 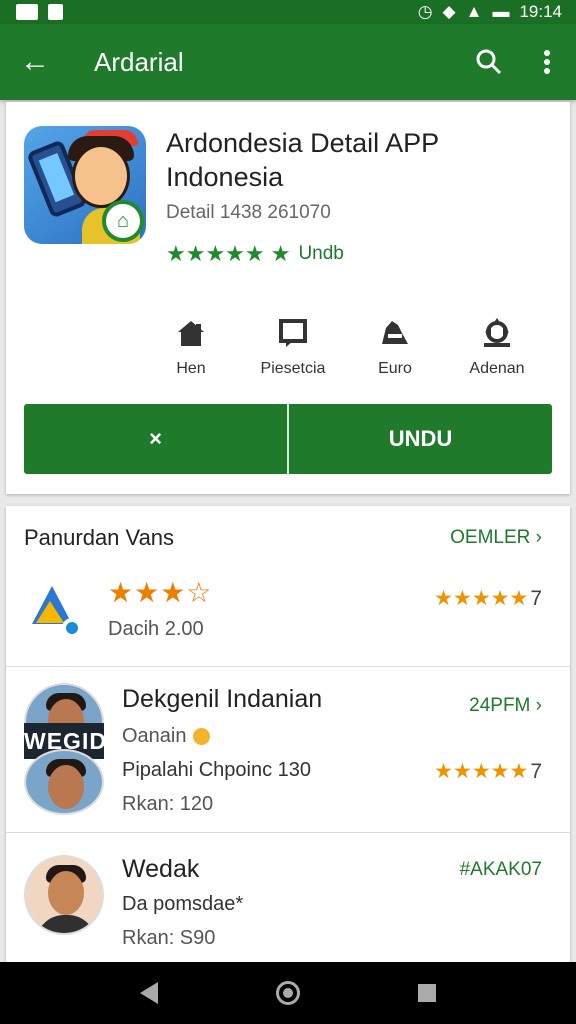 I want to click on status-dot-icon, so click(x=201, y=737).